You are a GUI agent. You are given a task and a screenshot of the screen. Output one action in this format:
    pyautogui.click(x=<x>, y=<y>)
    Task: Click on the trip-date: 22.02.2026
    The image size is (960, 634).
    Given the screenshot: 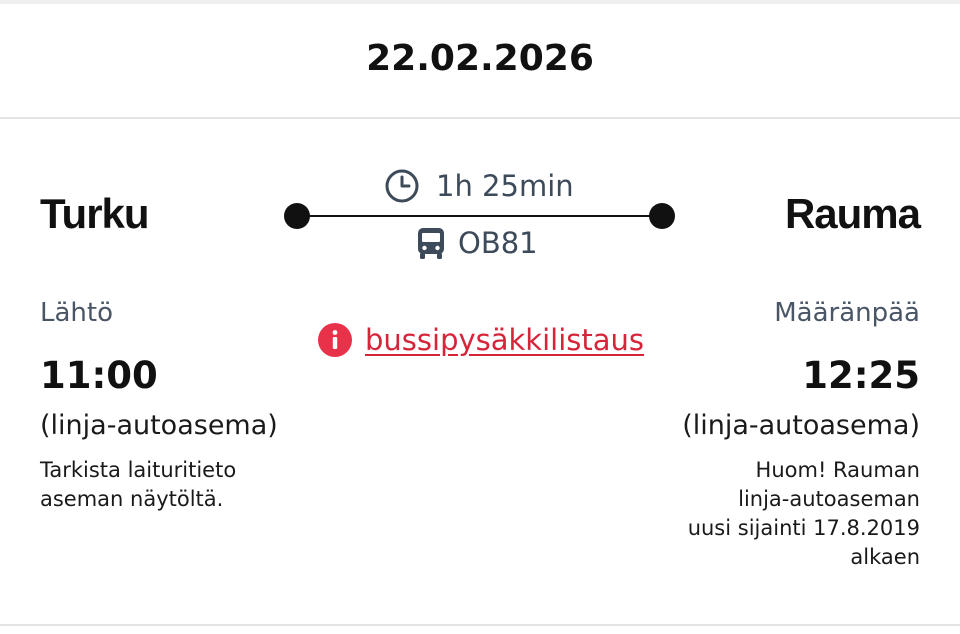 What is the action you would take?
    pyautogui.click(x=480, y=58)
    